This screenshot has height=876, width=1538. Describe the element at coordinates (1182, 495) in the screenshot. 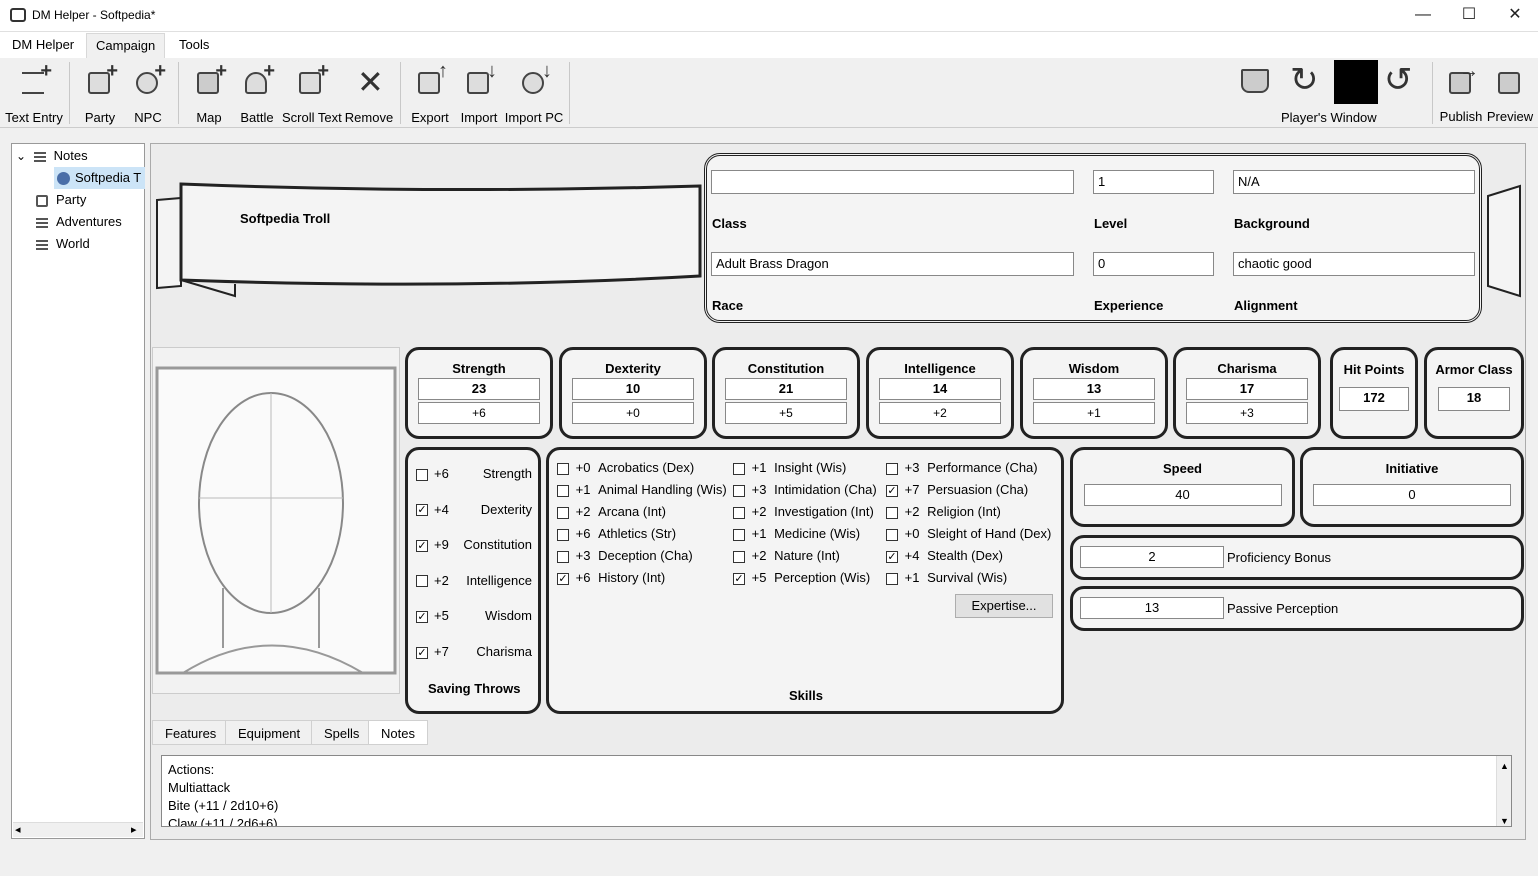

I see `speed-value: 40` at that location.